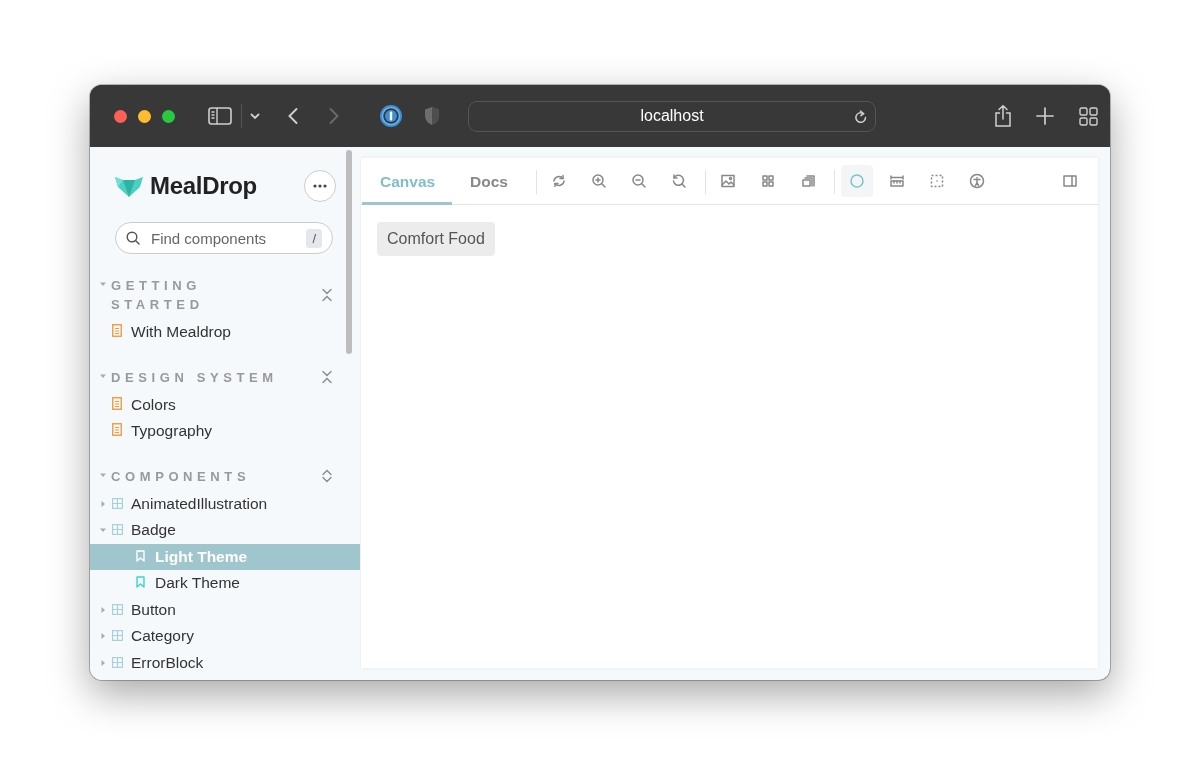  Describe the element at coordinates (767, 181) in the screenshot. I see `grid-icon` at that location.